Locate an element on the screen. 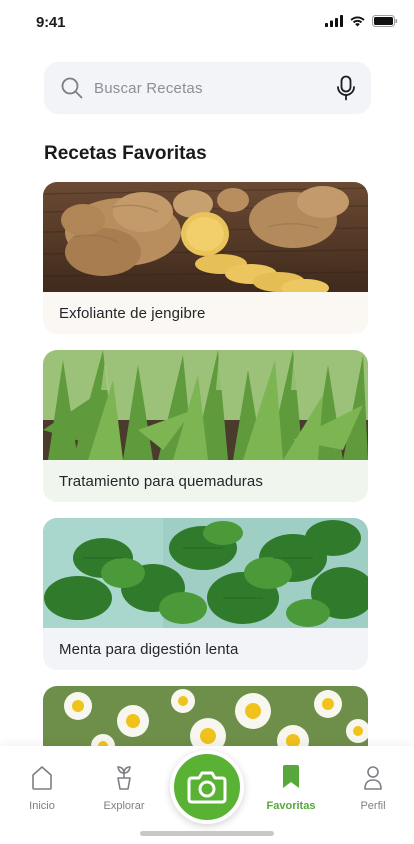  camera-button is located at coordinates (207, 787).